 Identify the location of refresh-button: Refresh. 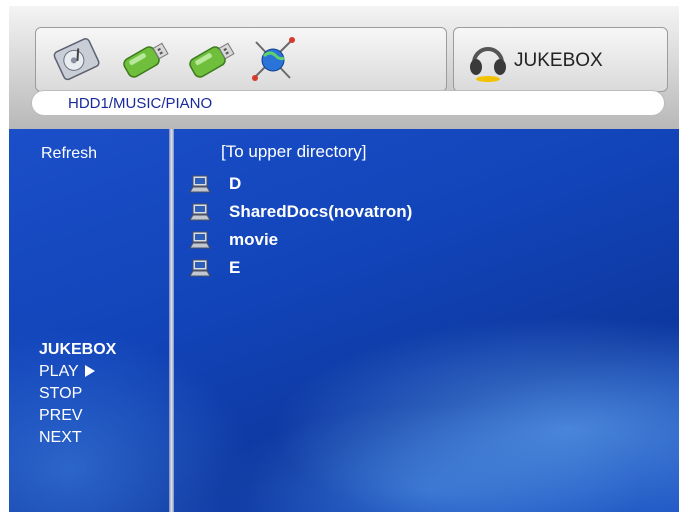
(69, 154).